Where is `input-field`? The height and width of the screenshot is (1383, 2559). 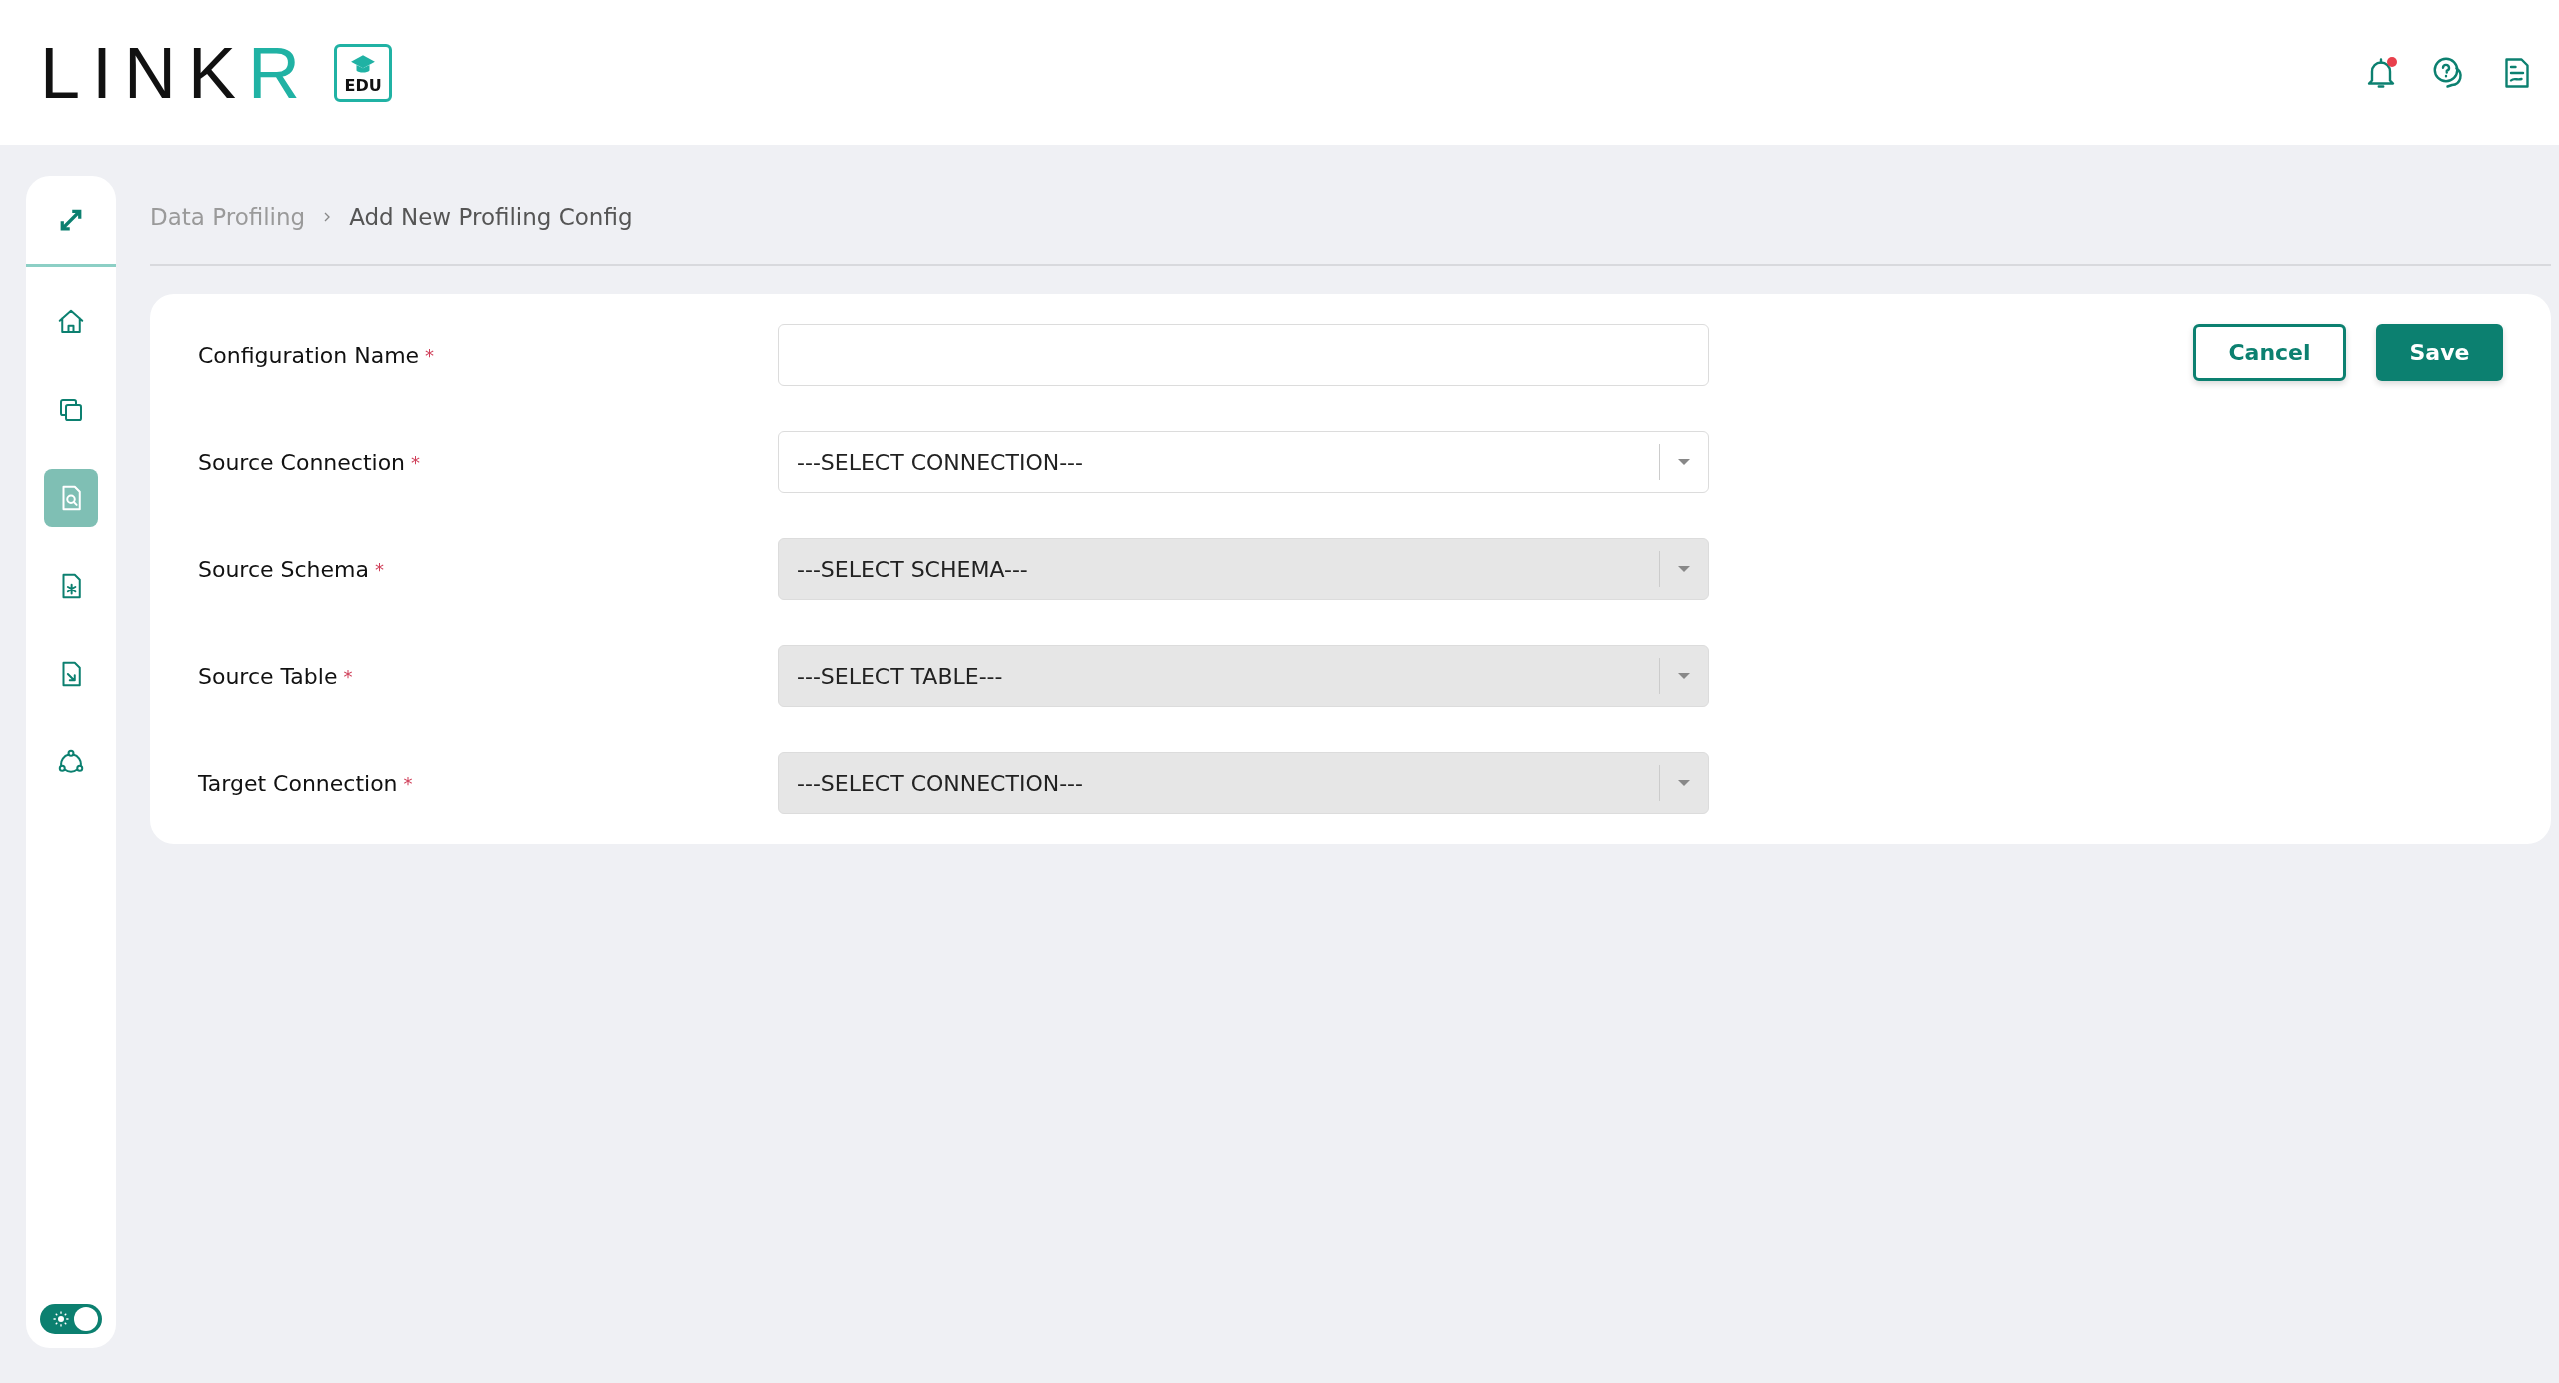
input-field is located at coordinates (1243, 355).